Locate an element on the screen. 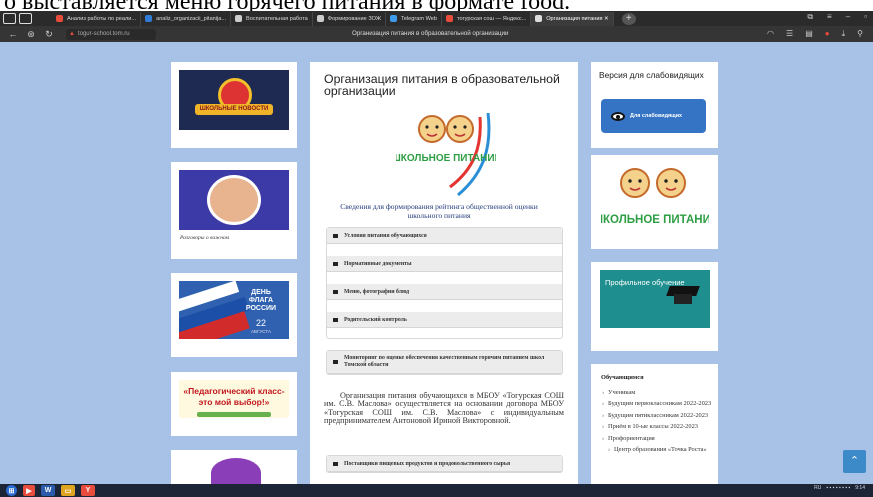 The width and height of the screenshot is (873, 497). accessibility-card: Версия для слабовидящих Для слабовидящих is located at coordinates (654, 105).